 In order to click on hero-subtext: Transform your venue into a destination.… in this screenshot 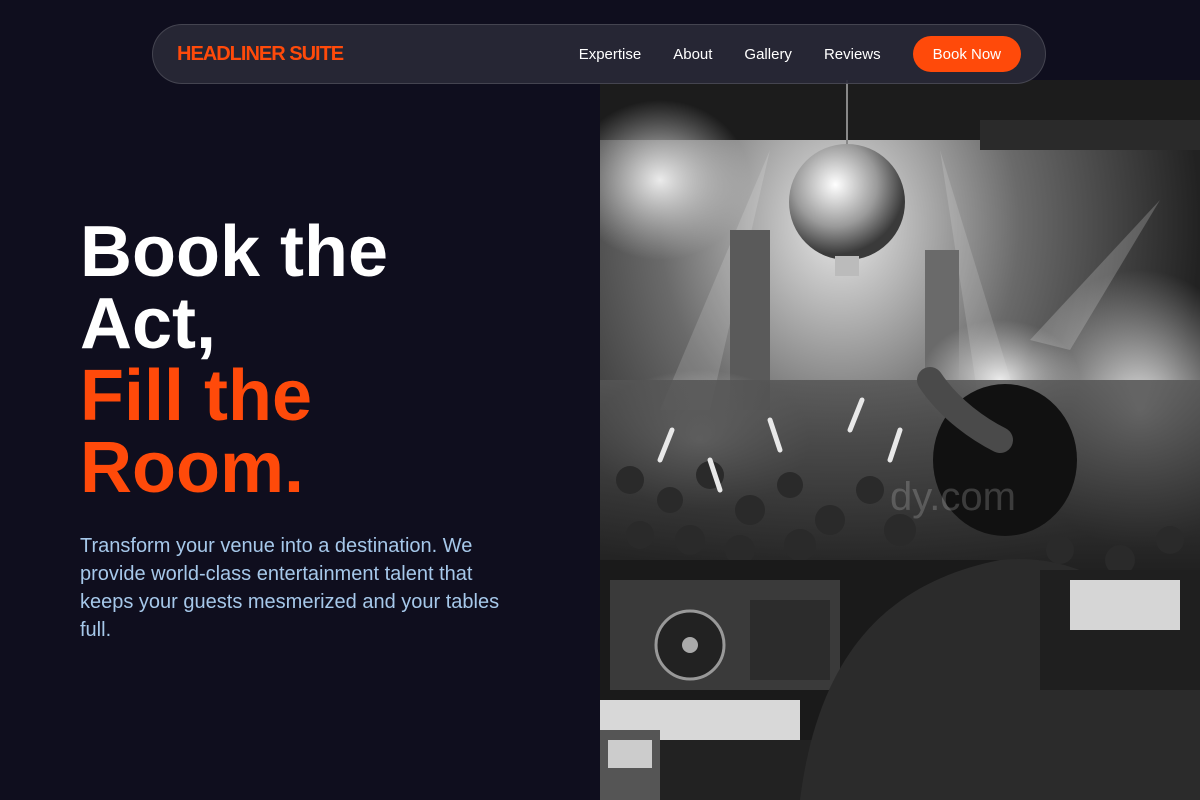, I will do `click(290, 588)`.